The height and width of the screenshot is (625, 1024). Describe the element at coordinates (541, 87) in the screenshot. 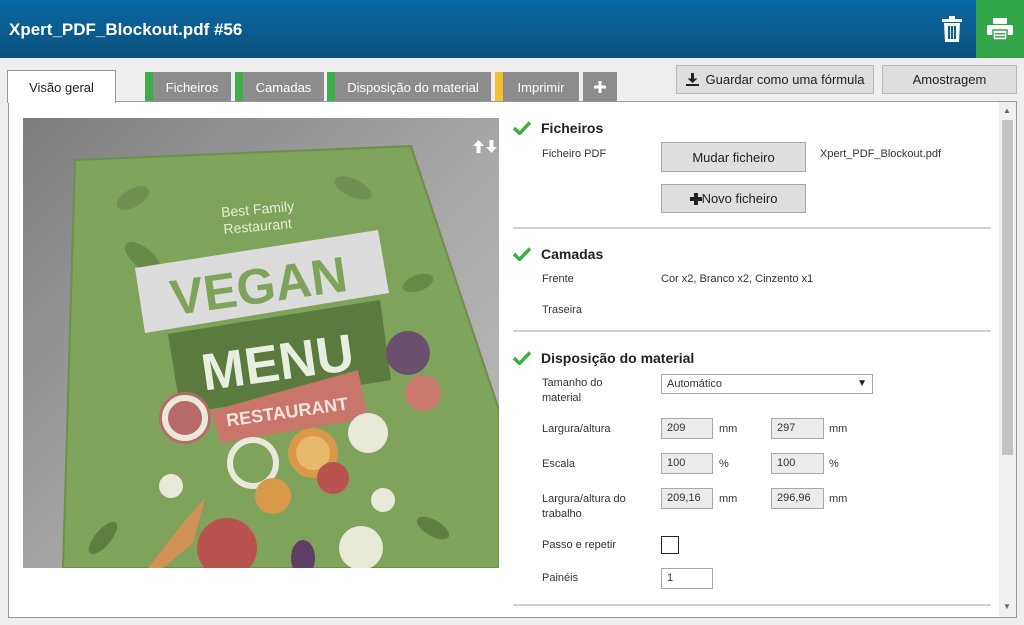

I see `tab-label: Imprimir` at that location.